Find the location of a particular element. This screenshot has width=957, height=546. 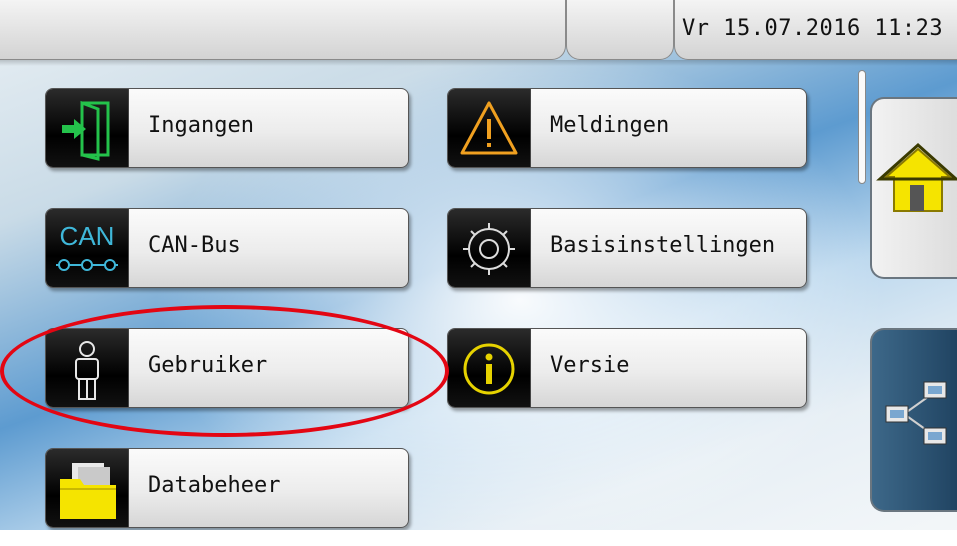

menu-label-basisinstellingen: Basisinstellingen is located at coordinates (663, 245).